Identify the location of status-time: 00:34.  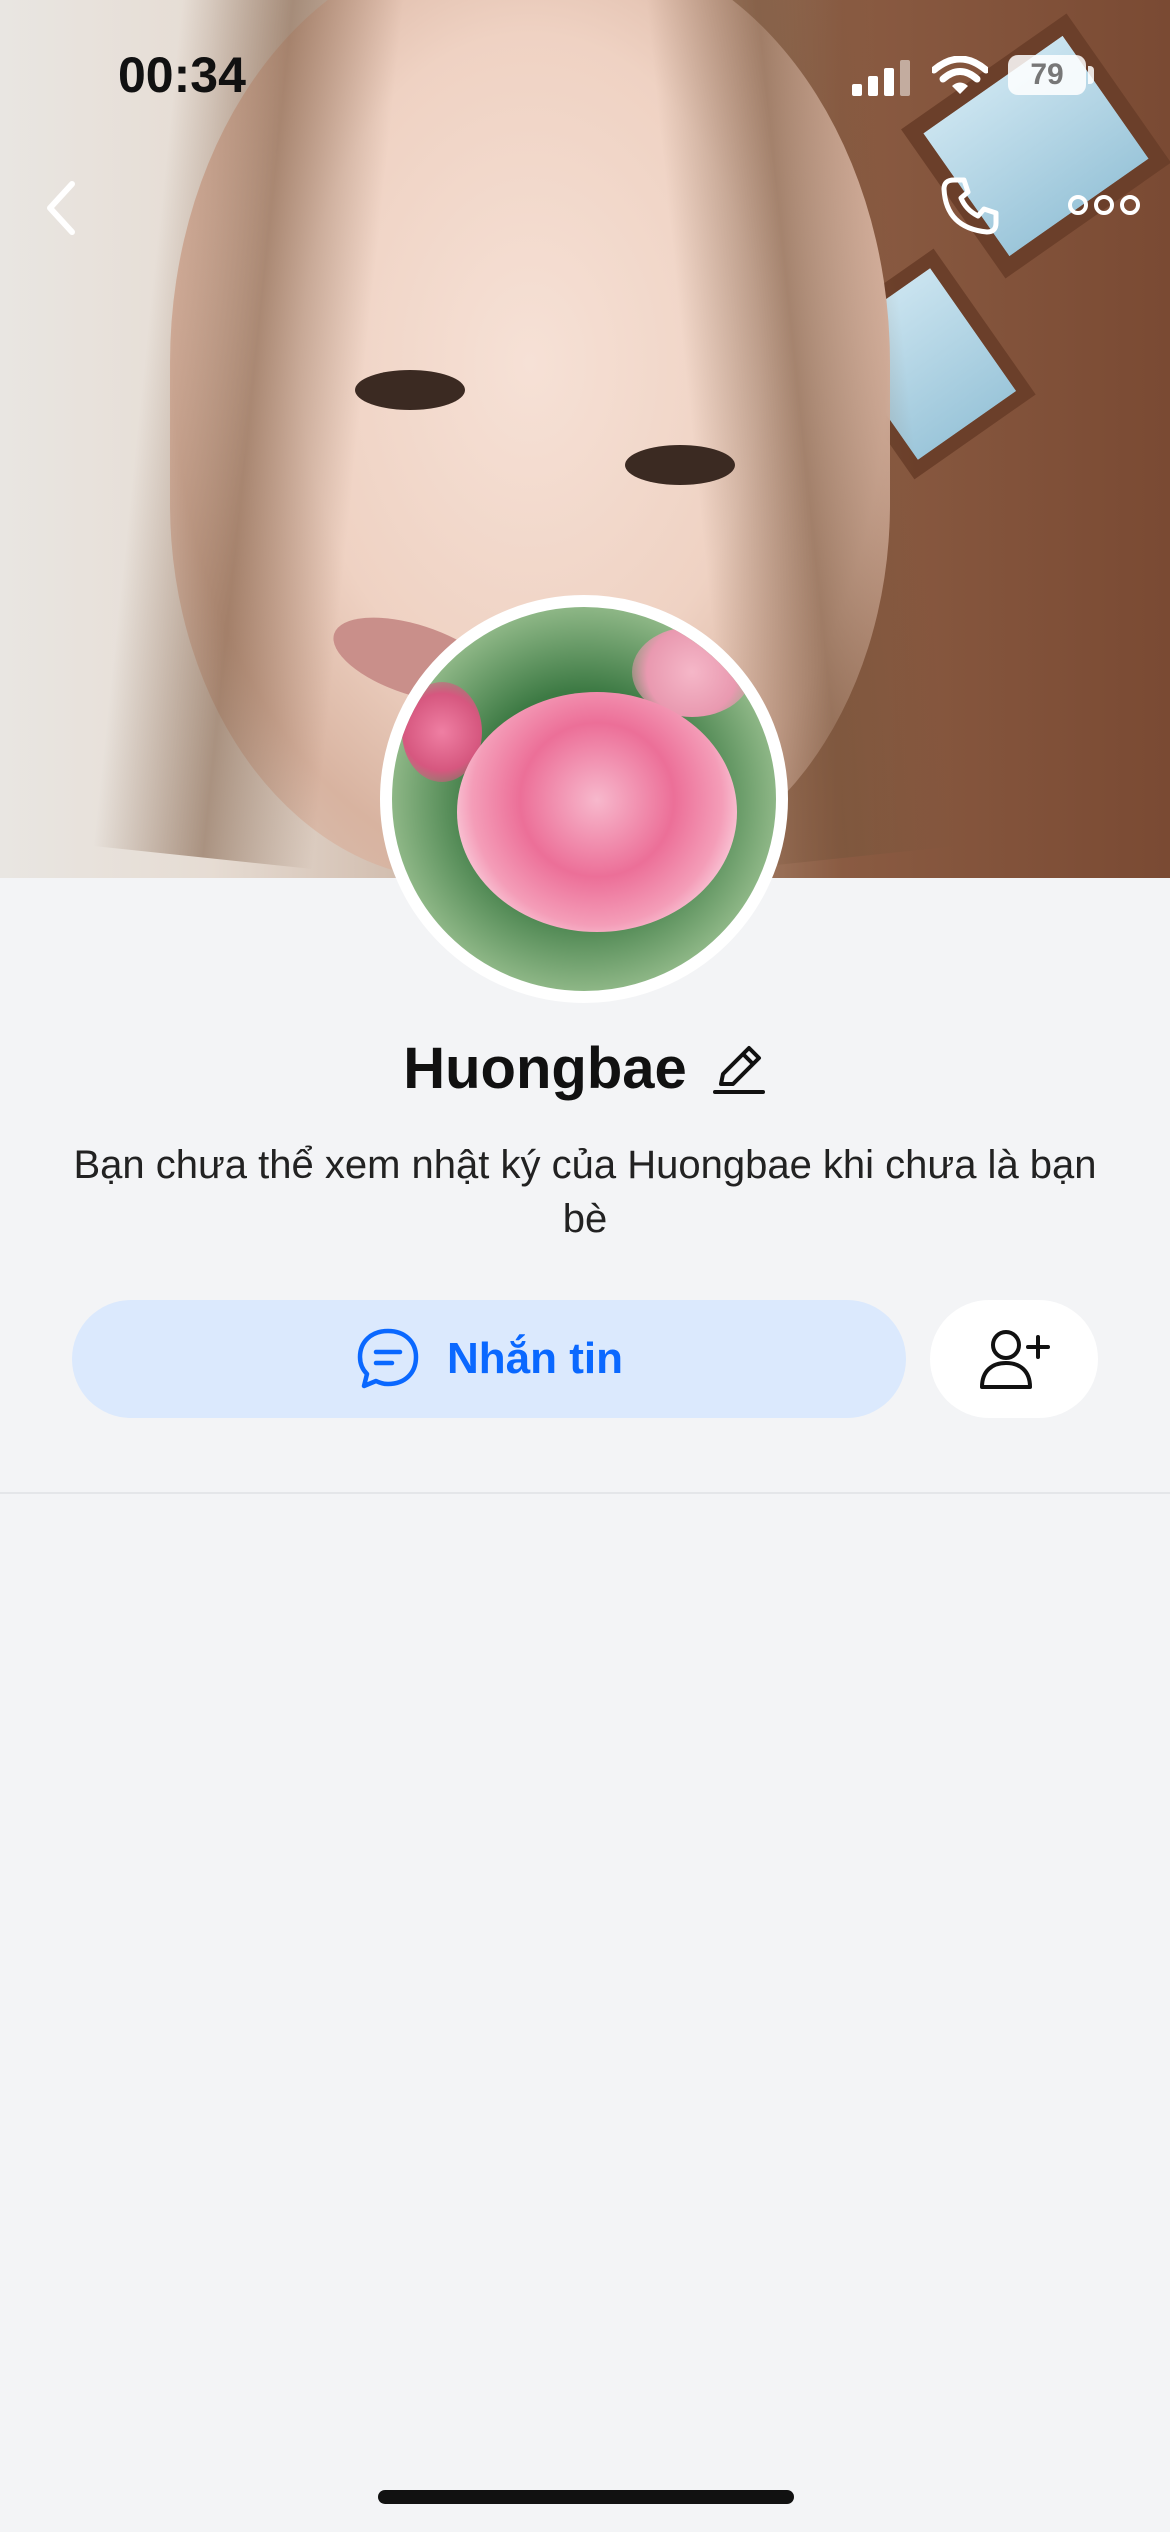
(182, 75).